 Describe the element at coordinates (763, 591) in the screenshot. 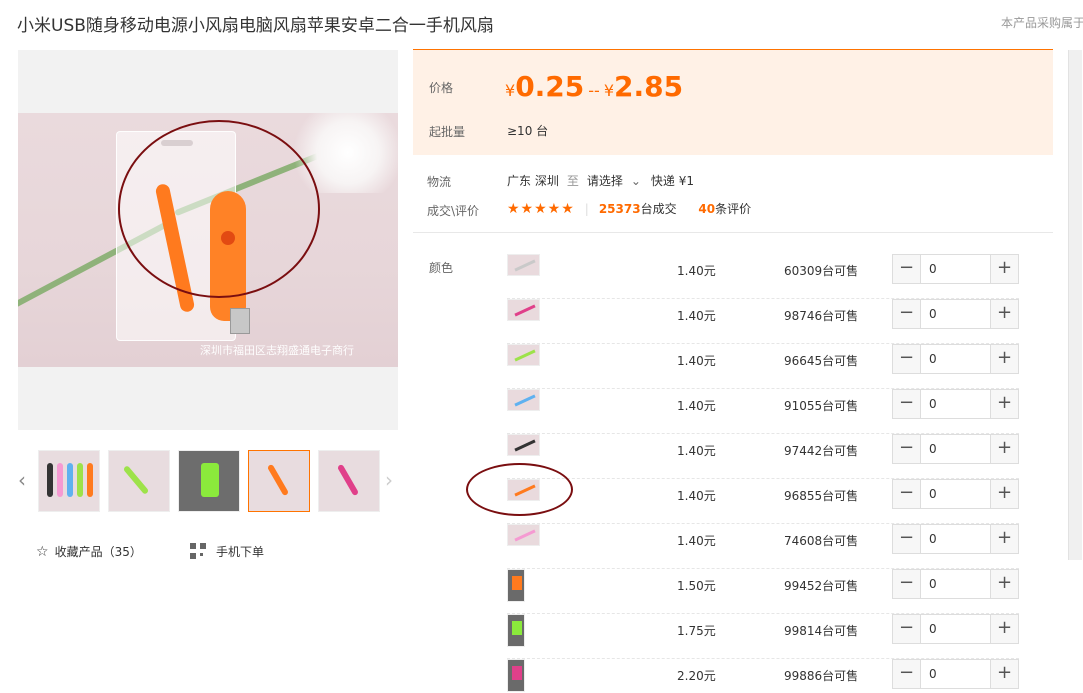

I see `sku-row: 1.50元 99452台可售 −0 +` at that location.